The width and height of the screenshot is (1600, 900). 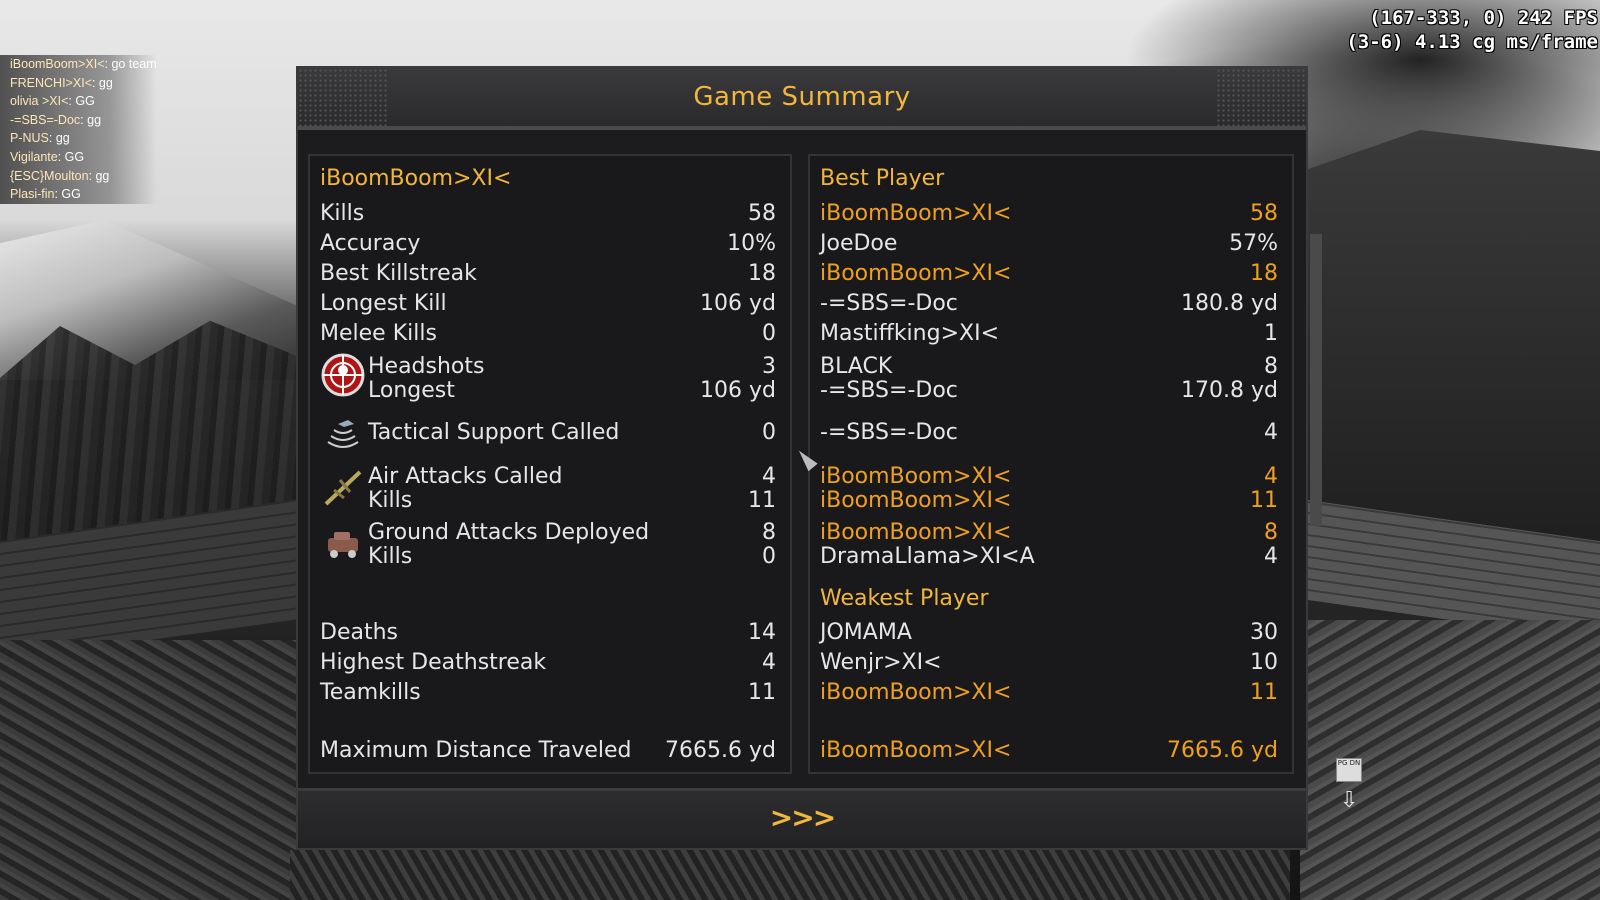 What do you see at coordinates (550, 633) in the screenshot?
I see `stat-row-deaths: Deaths 14` at bounding box center [550, 633].